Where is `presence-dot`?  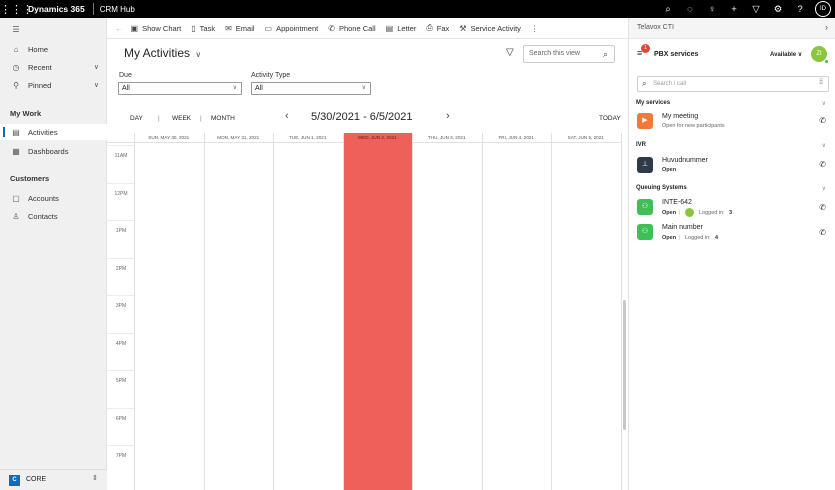 presence-dot is located at coordinates (826, 61).